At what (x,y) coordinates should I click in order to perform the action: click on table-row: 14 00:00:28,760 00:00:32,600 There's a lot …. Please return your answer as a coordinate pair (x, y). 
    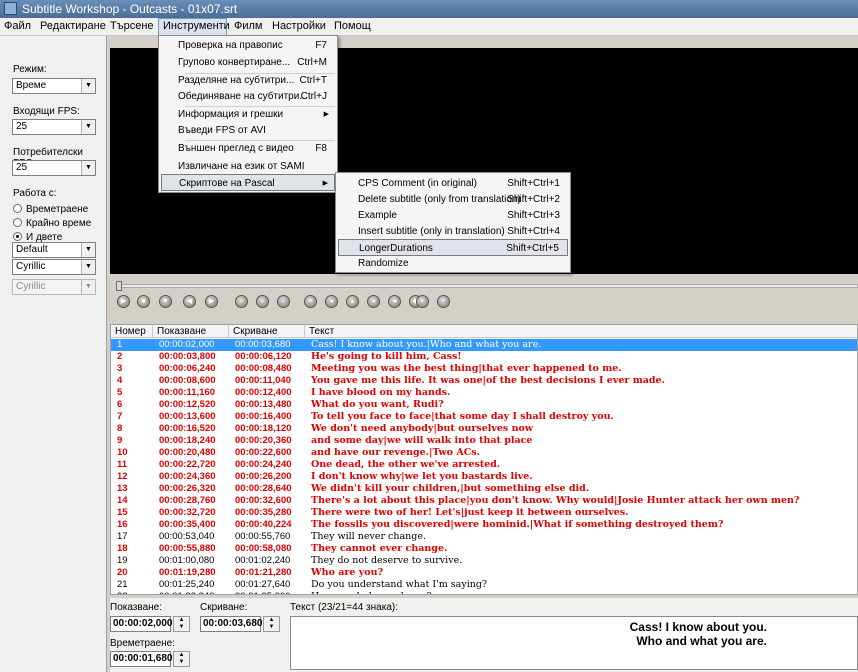
    Looking at the image, I should click on (484, 501).